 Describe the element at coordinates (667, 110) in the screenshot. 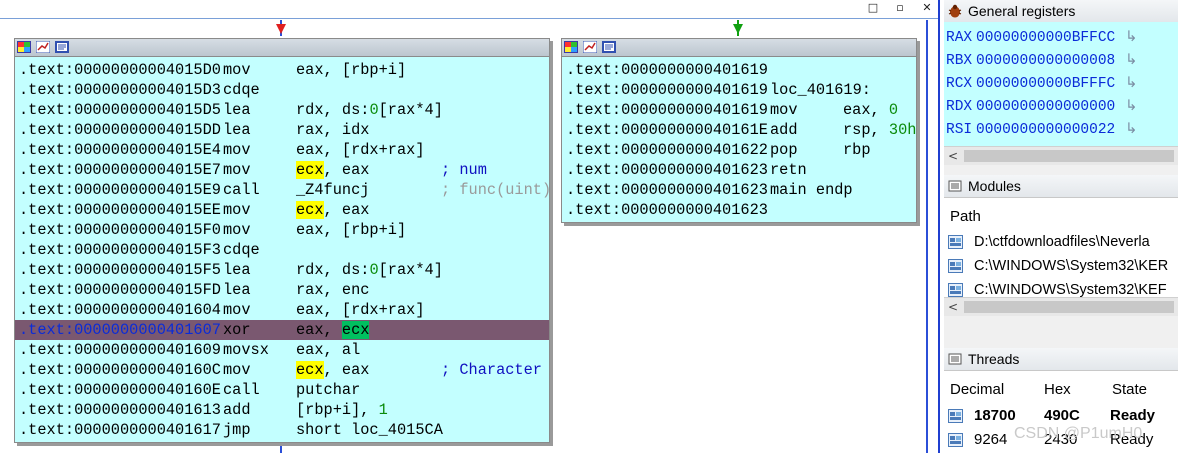

I see `address: .text:0000000000401619` at that location.